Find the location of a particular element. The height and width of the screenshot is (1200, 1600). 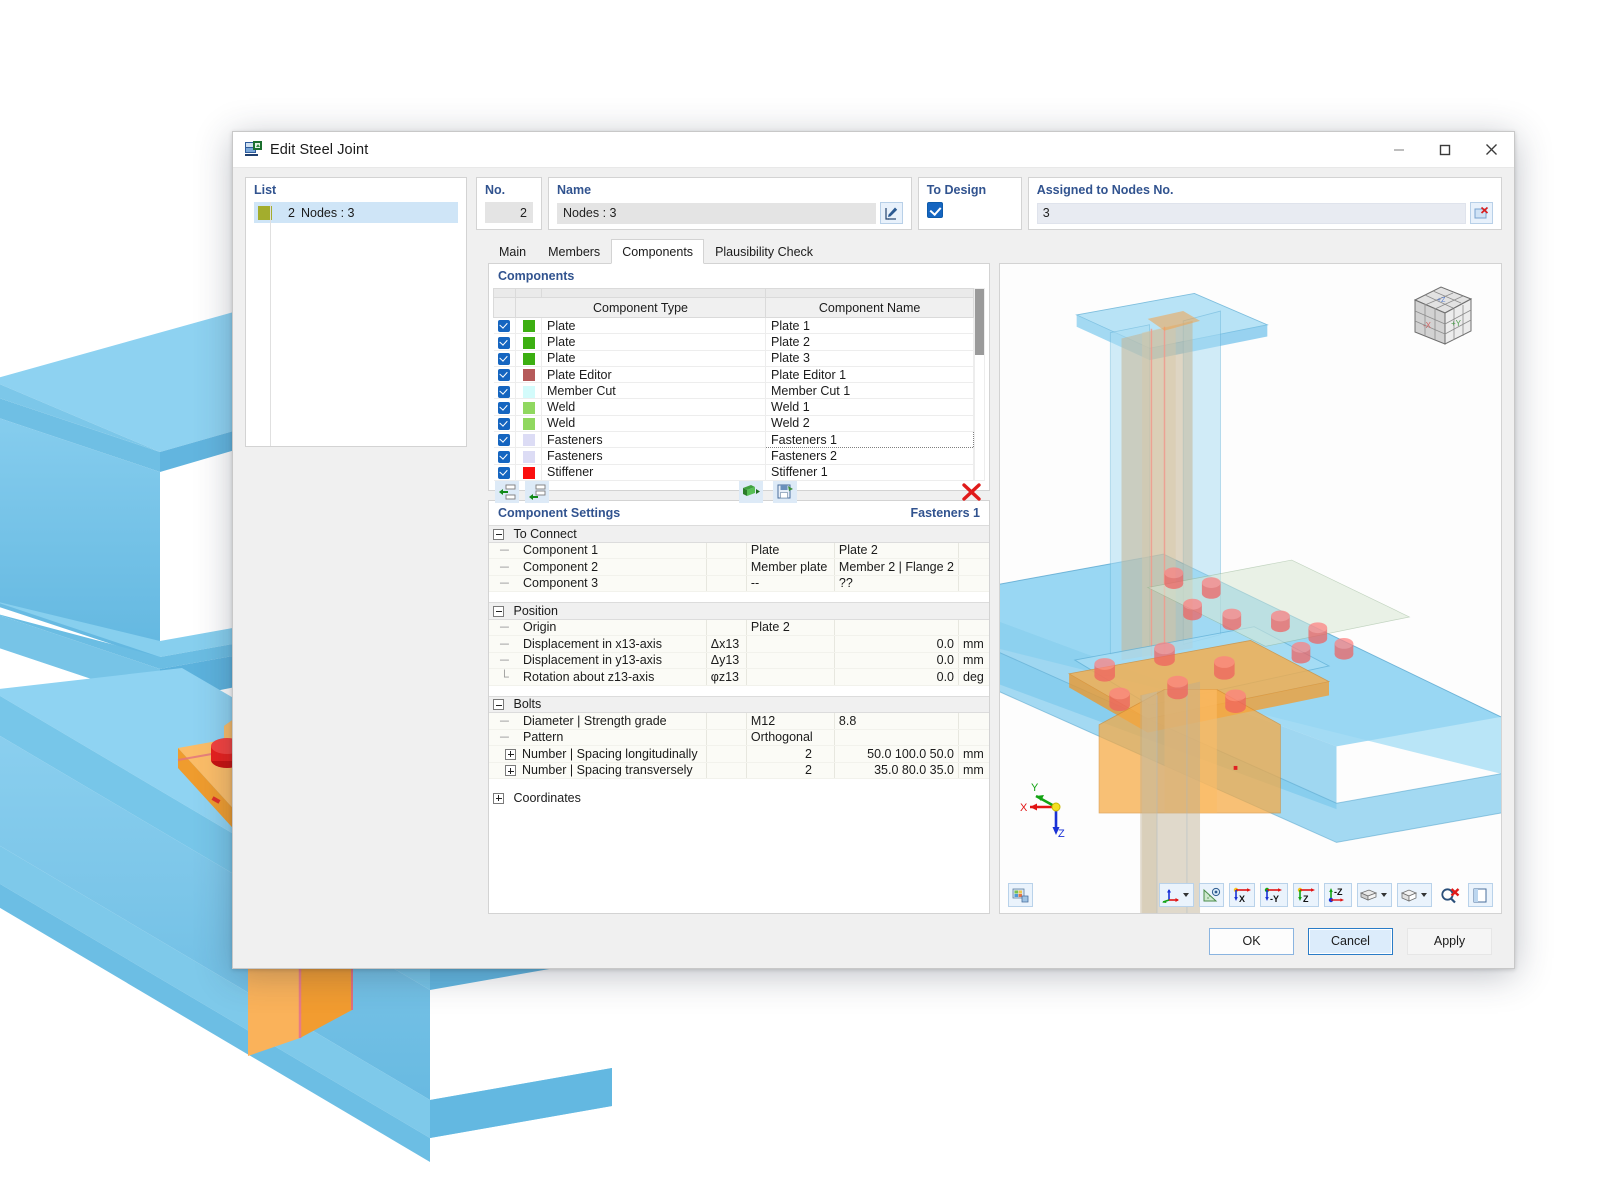

row-component-name: Weld 2 is located at coordinates (870, 424).